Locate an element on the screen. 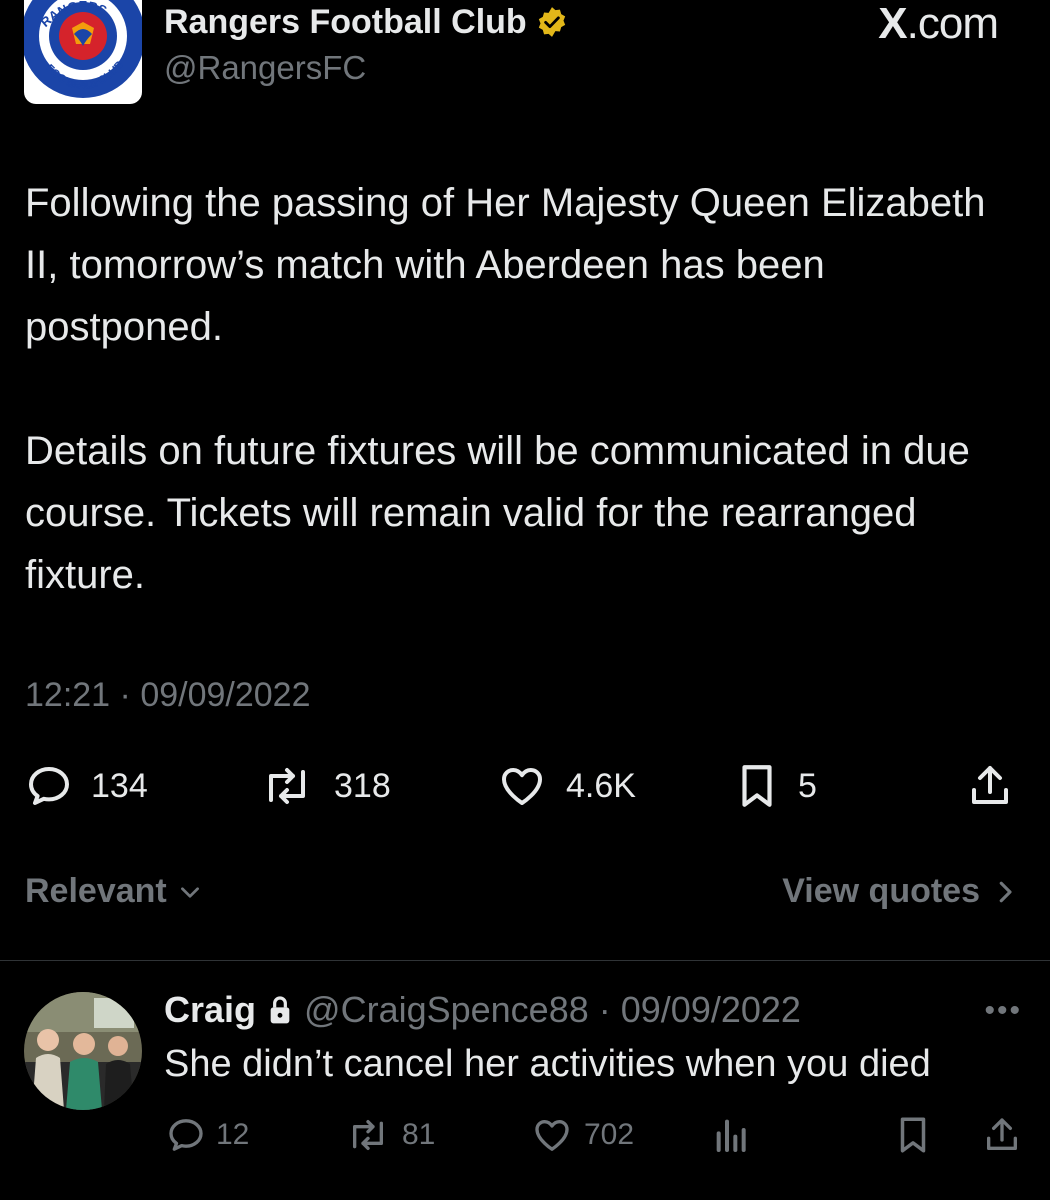 The height and width of the screenshot is (1200, 1050). bookmark-count: 5 is located at coordinates (807, 785).